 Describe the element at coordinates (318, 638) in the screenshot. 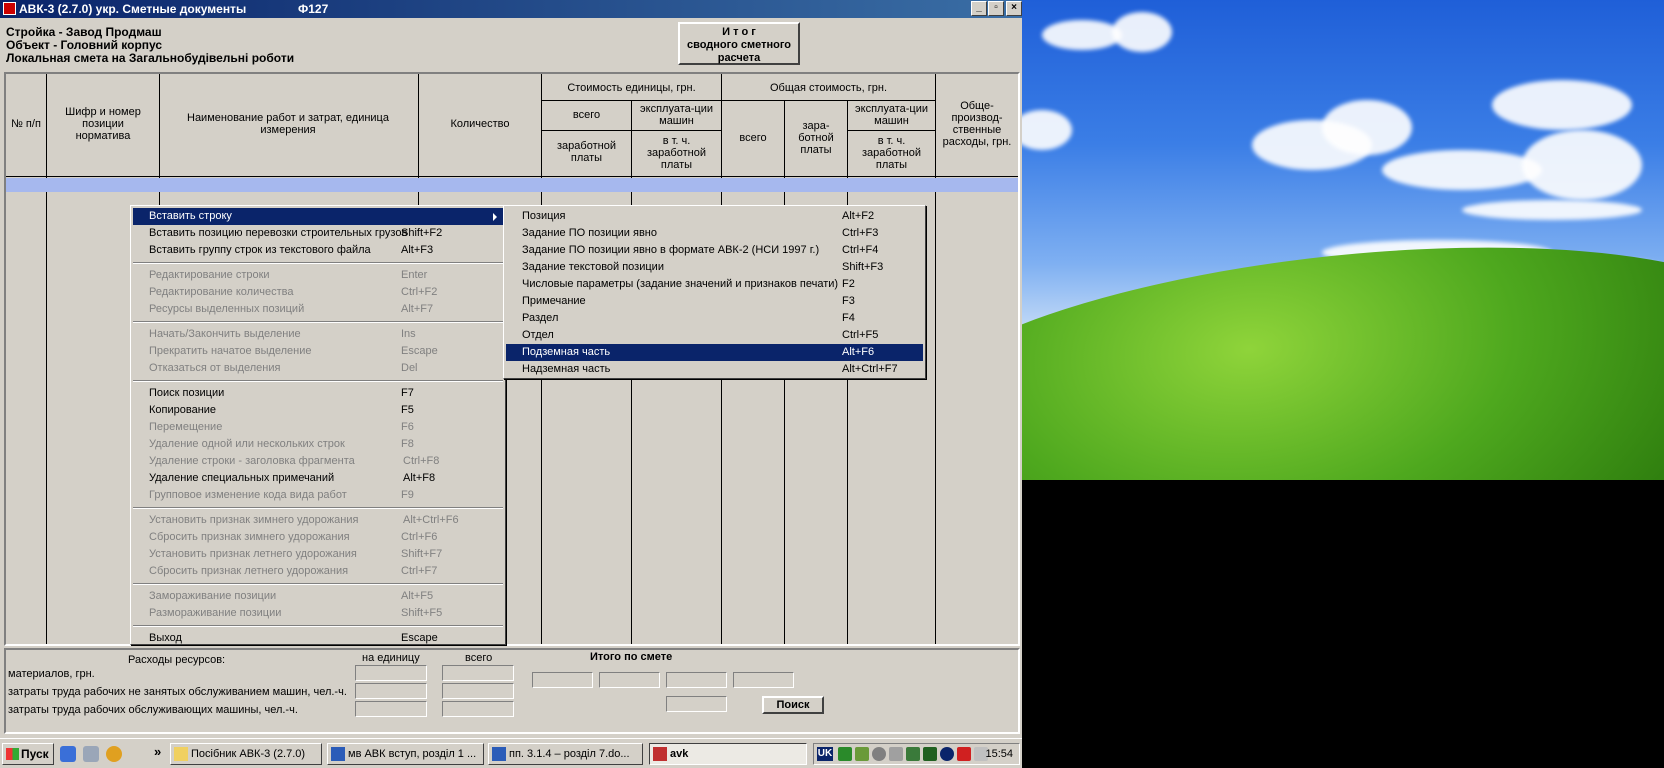

I see `context-menu-item: Выход Escape` at that location.